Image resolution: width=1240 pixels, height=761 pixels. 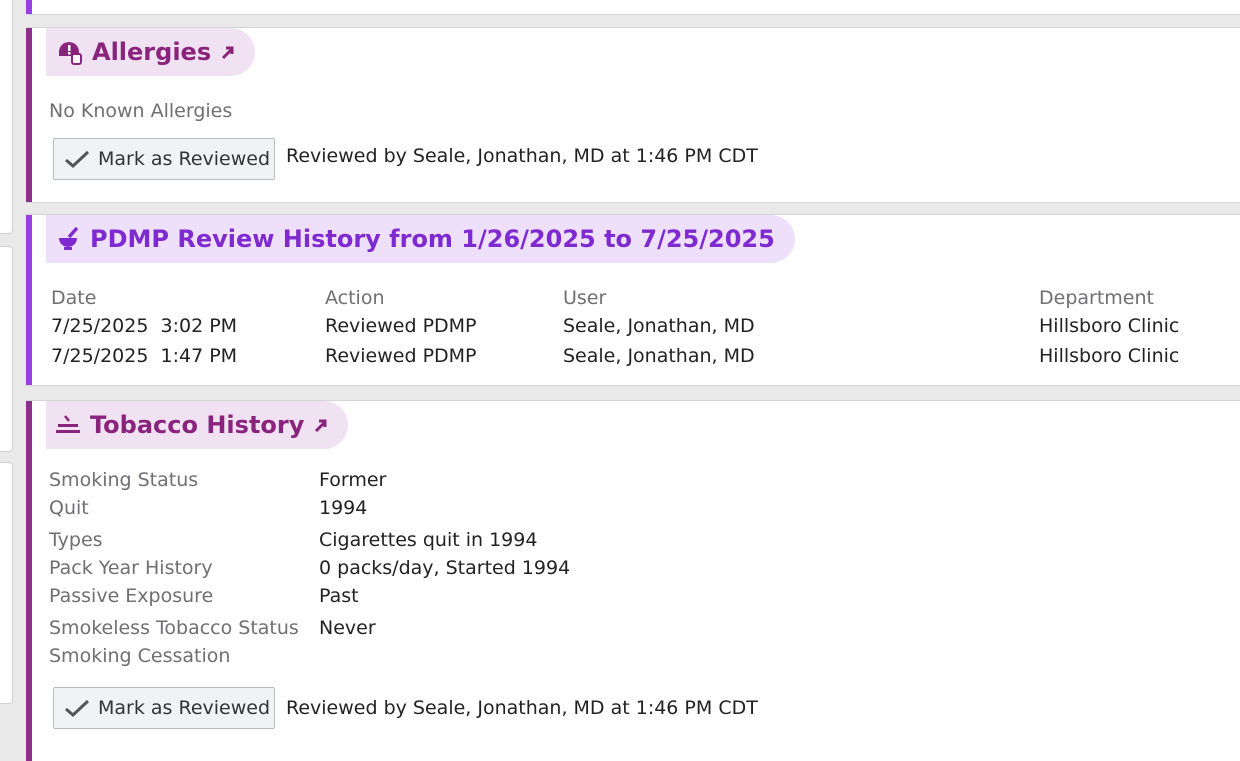 What do you see at coordinates (144, 326) in the screenshot?
I see `cell-date: 7/25/2025 3:02 PM` at bounding box center [144, 326].